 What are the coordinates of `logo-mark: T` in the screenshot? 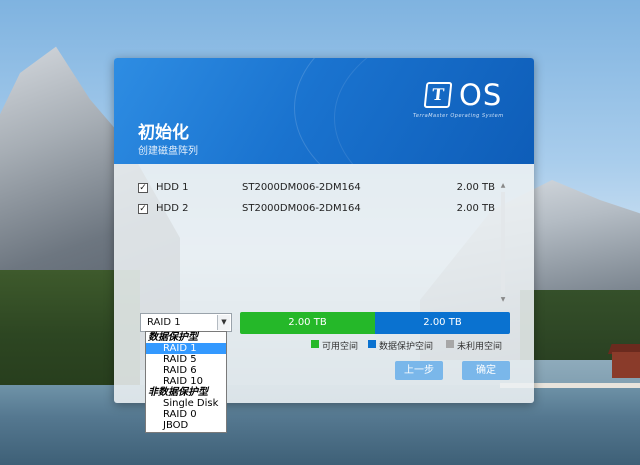 It's located at (438, 95).